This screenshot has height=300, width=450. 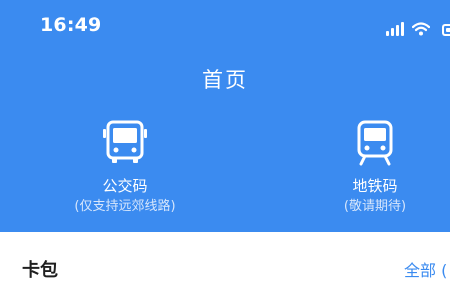 What do you see at coordinates (375, 186) in the screenshot?
I see `metro-code-label: 地铁码` at bounding box center [375, 186].